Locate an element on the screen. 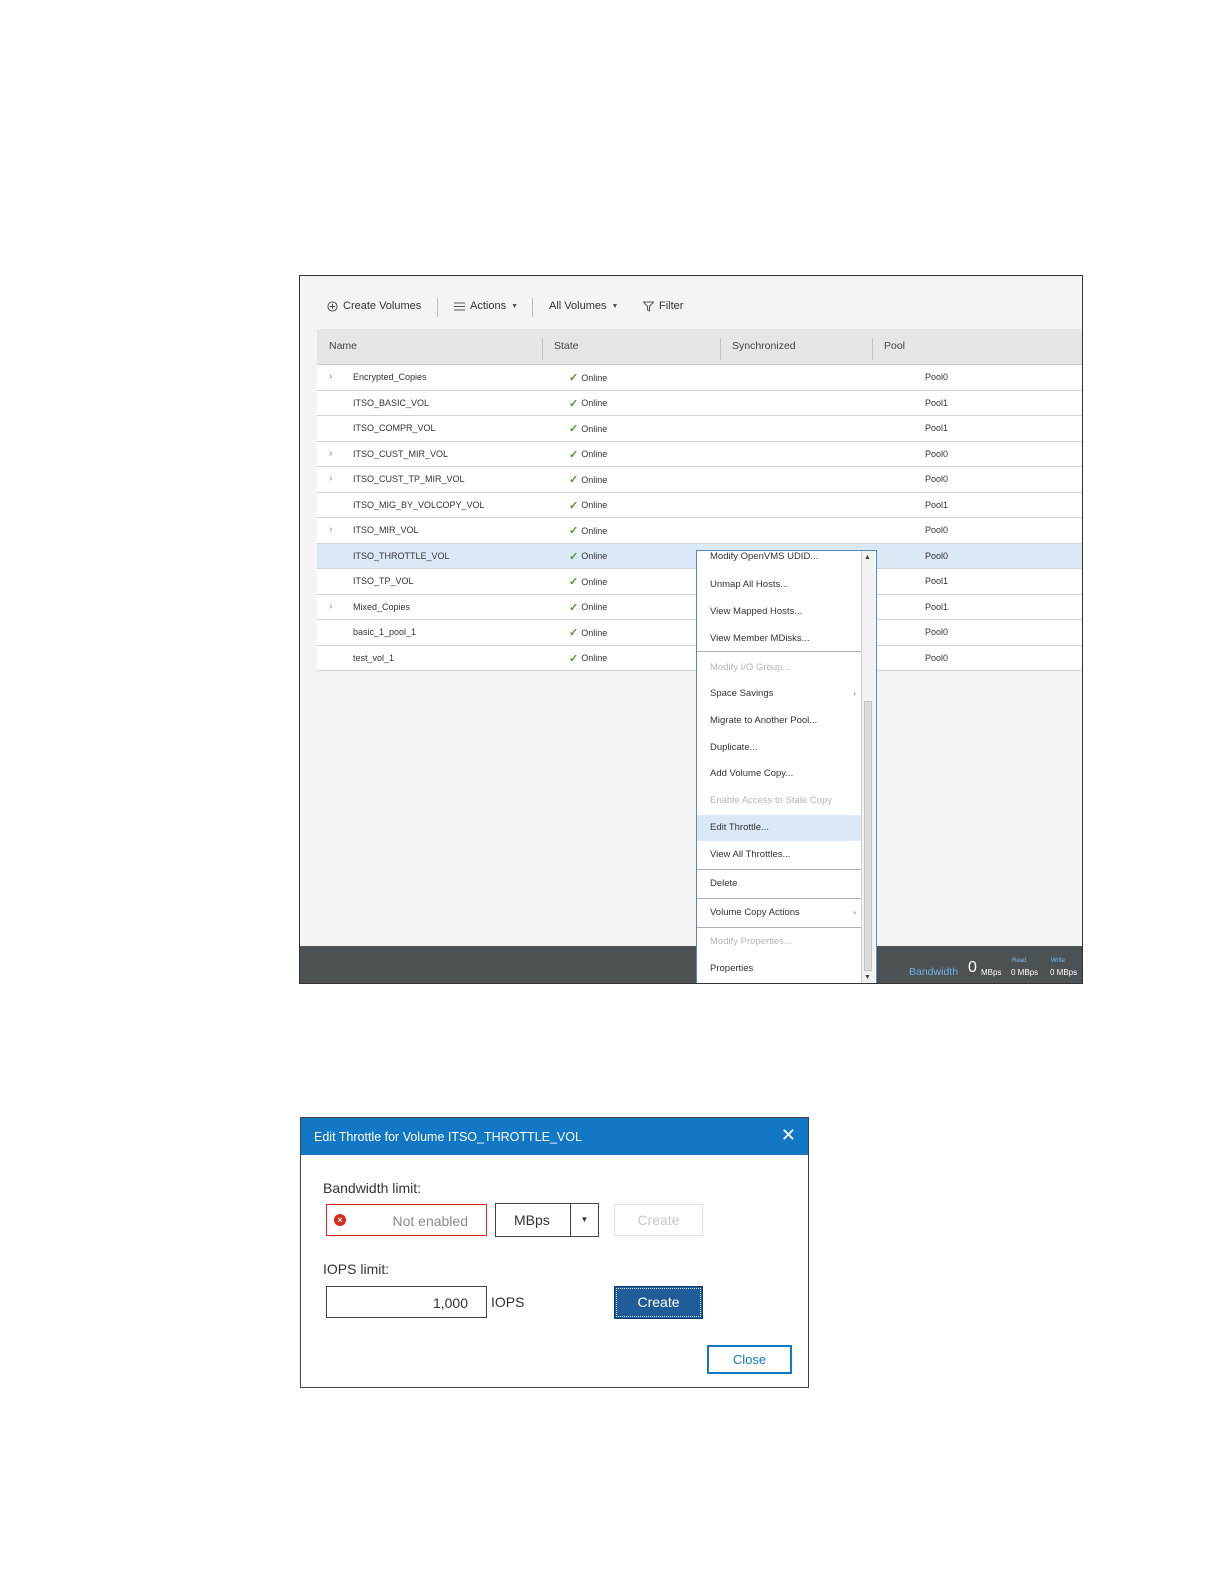  table-row: › ITSO_CUST_MIR_VOL ✓ Online Pool0 is located at coordinates (699, 454).